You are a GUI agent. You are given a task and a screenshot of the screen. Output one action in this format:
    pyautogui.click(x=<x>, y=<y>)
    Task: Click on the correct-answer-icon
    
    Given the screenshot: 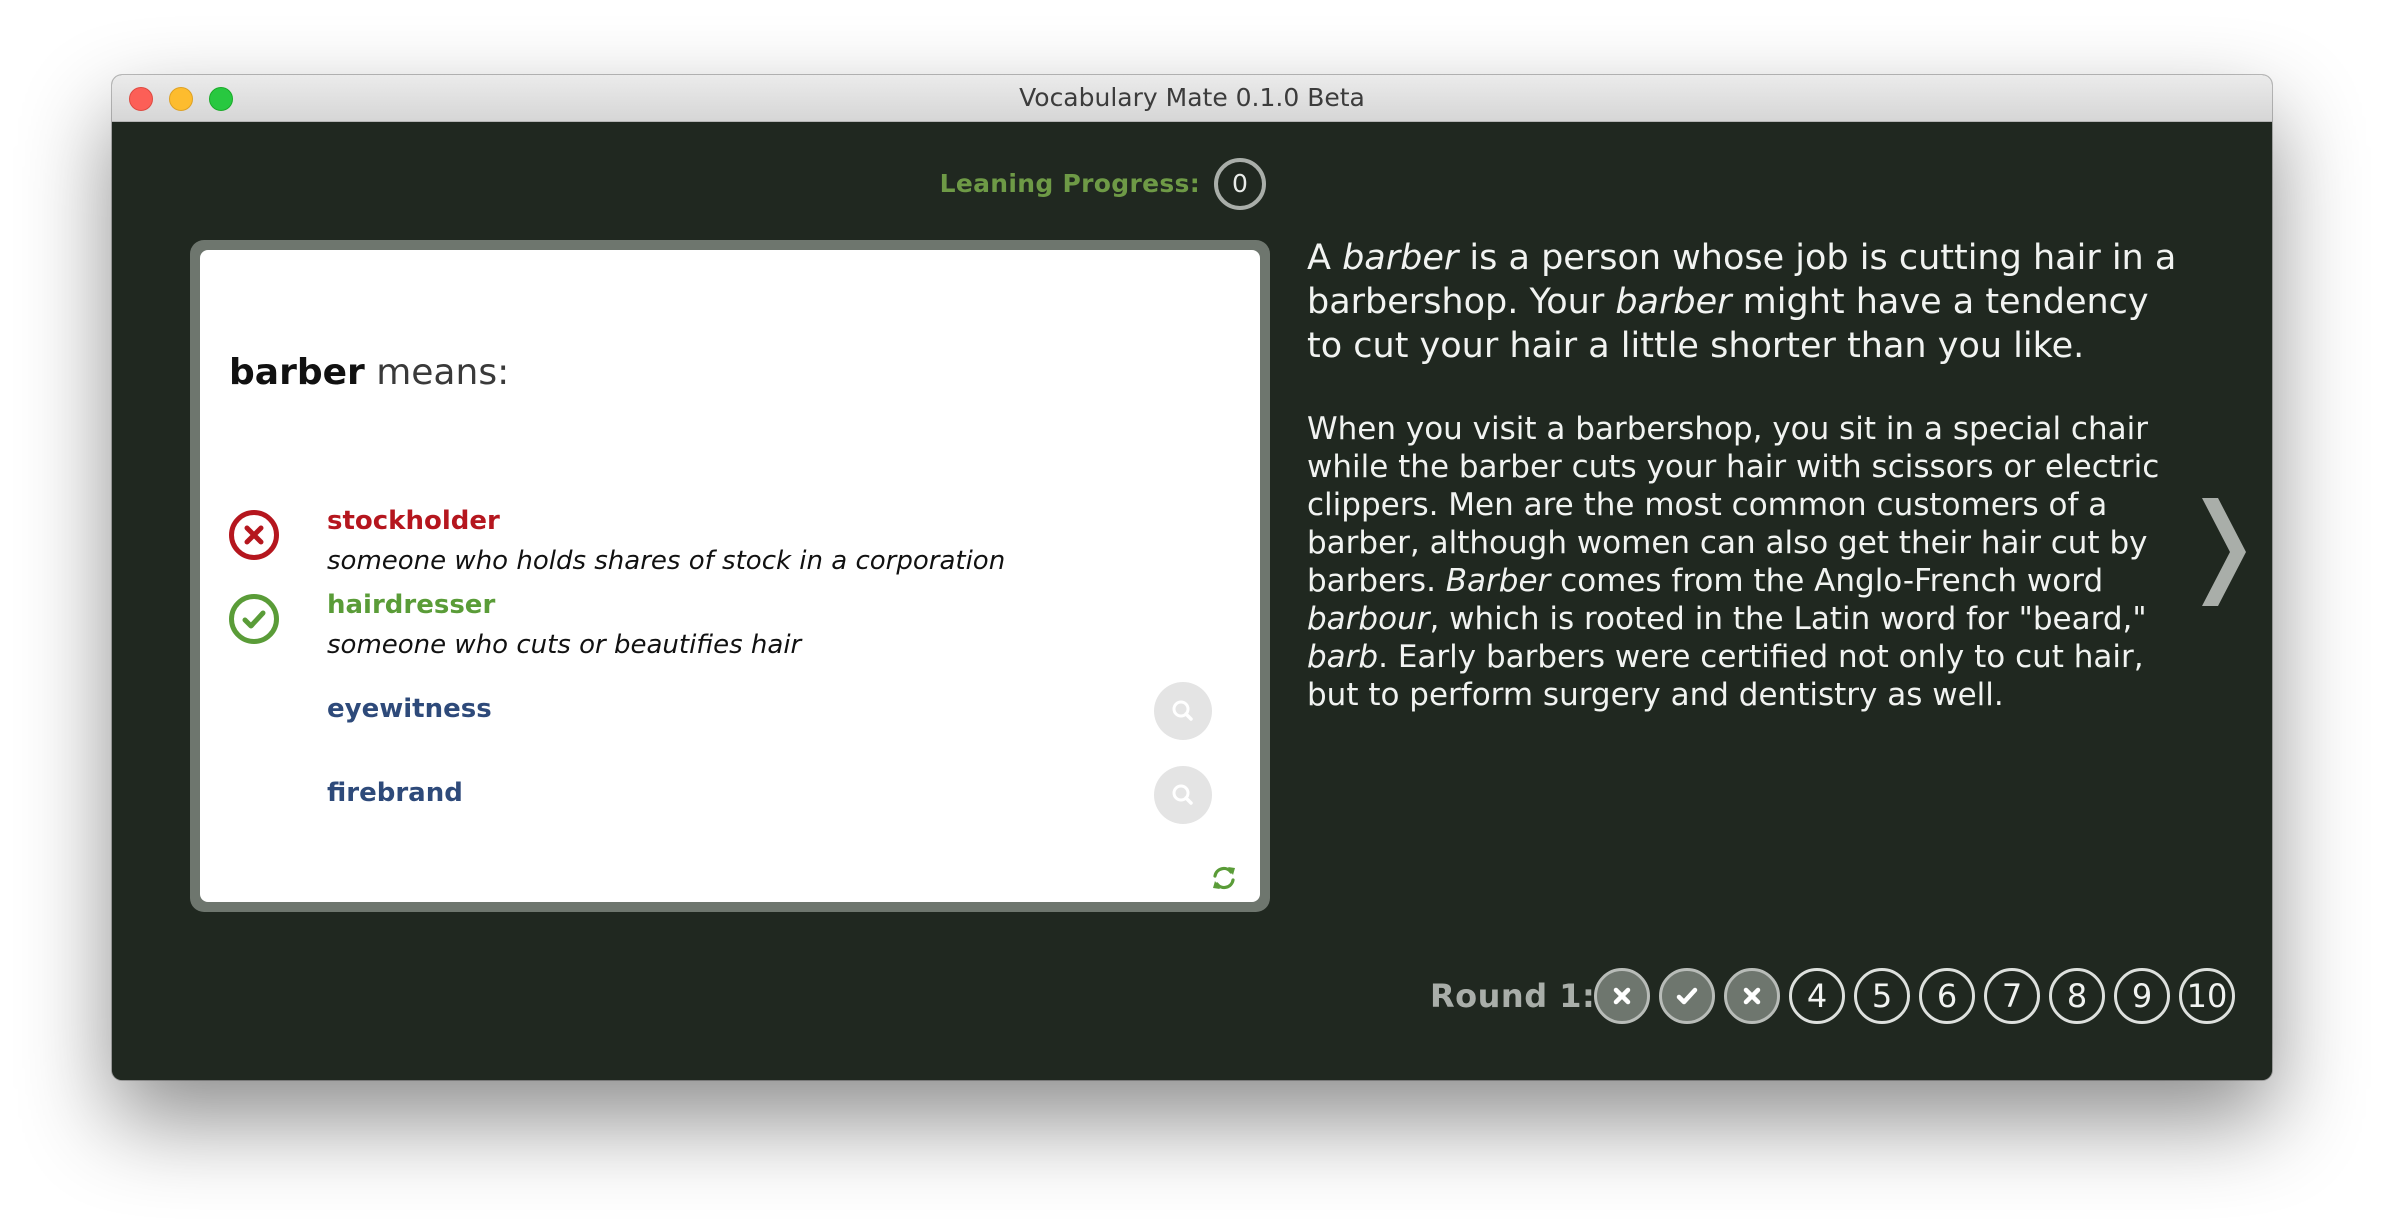 What is the action you would take?
    pyautogui.click(x=254, y=619)
    